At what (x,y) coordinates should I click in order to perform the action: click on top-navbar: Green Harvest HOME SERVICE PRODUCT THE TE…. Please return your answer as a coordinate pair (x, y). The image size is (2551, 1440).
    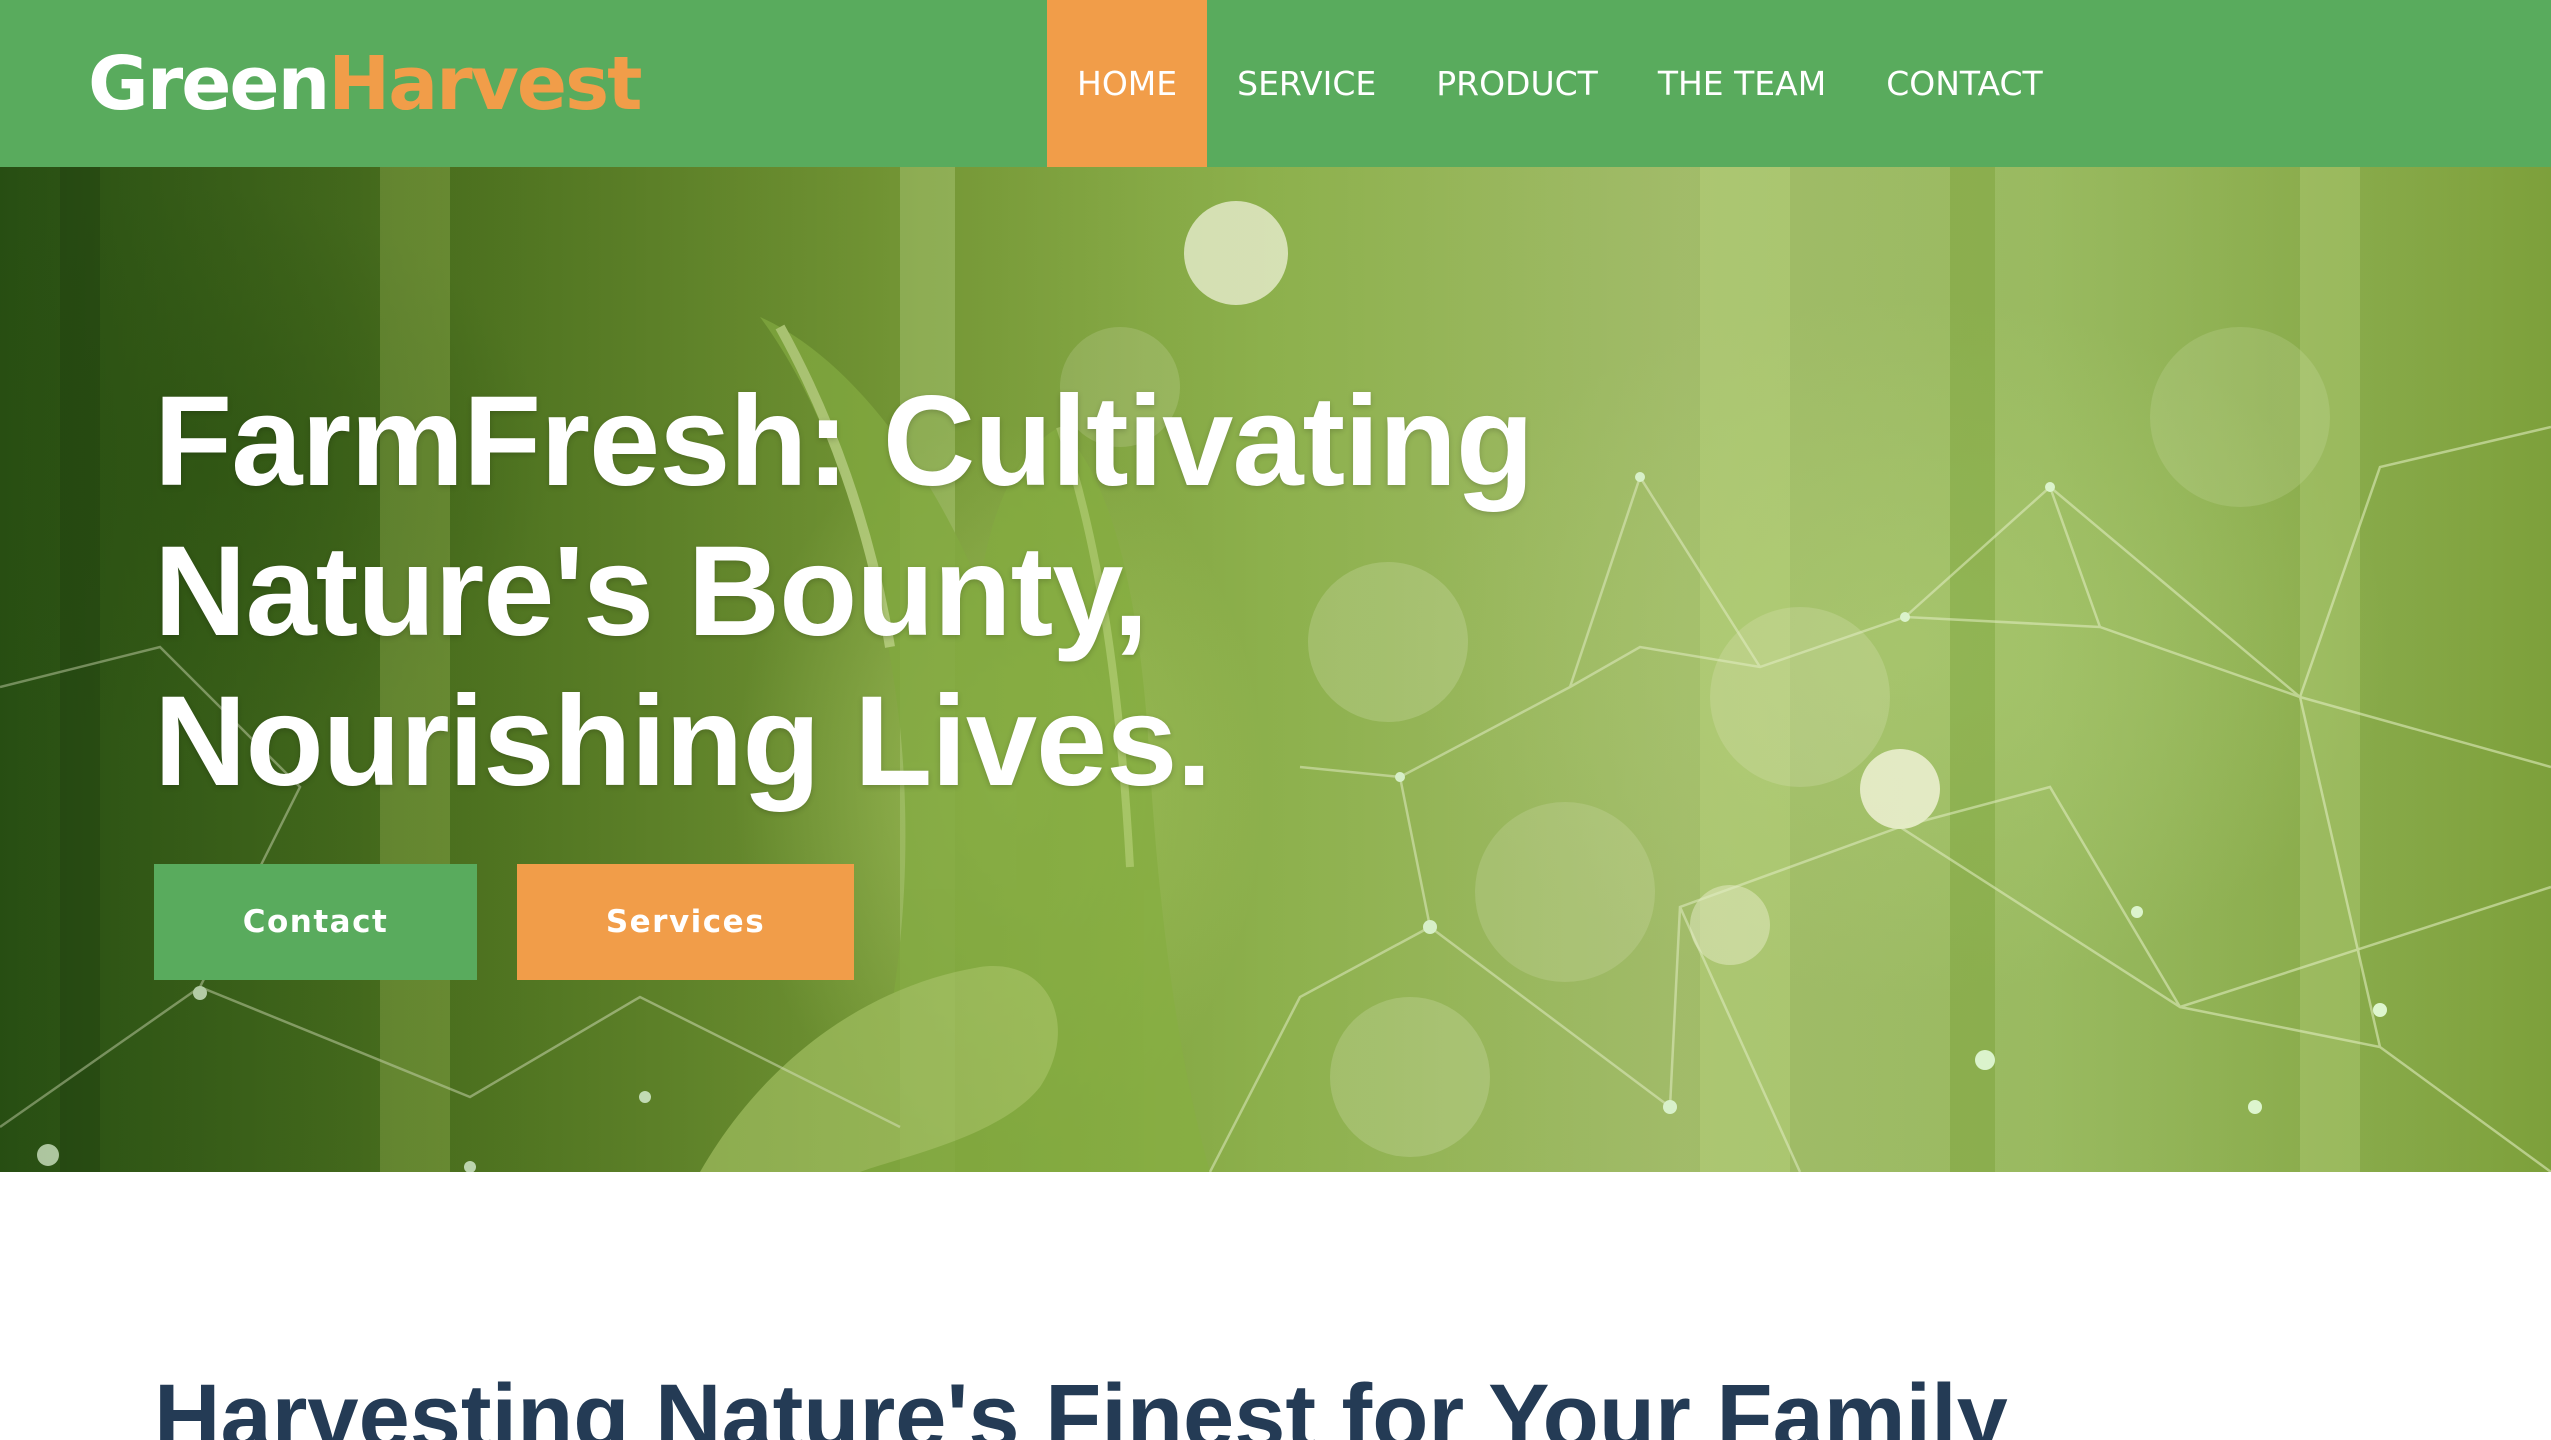
    Looking at the image, I should click on (1275, 83).